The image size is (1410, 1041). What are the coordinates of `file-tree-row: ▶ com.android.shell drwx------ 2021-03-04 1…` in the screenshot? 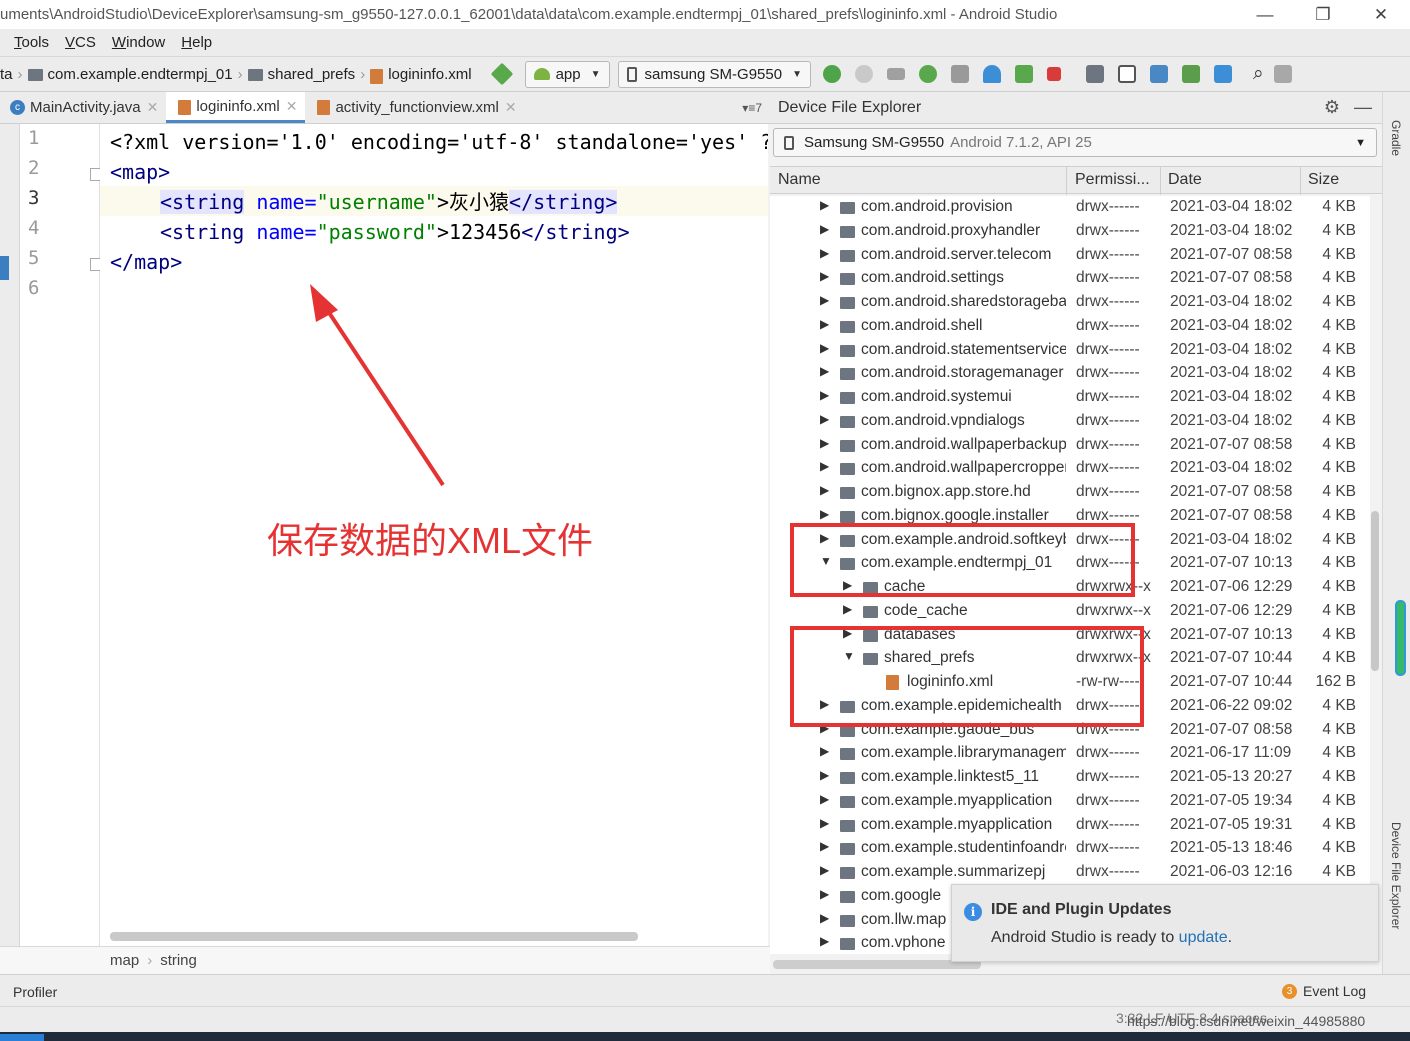 It's located at (1070, 327).